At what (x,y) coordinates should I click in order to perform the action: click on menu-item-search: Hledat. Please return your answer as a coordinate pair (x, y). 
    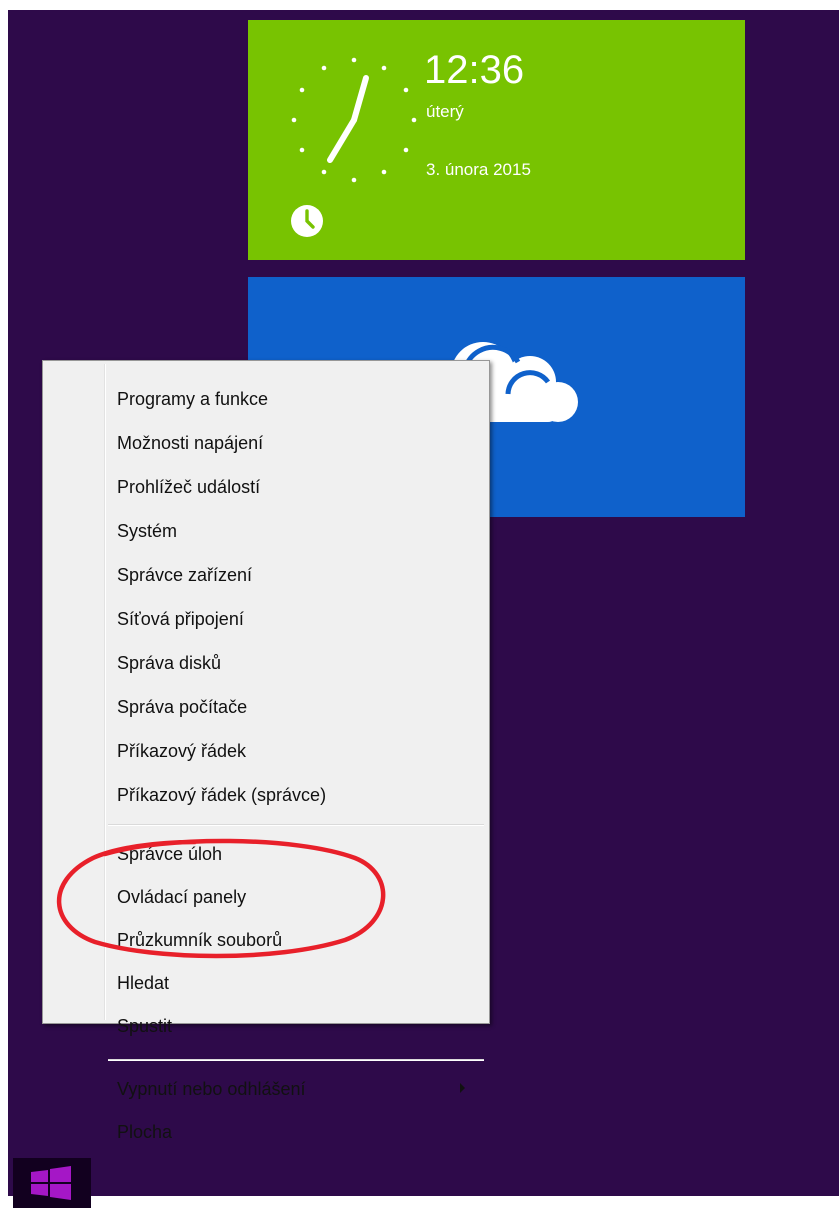
    Looking at the image, I should click on (265, 983).